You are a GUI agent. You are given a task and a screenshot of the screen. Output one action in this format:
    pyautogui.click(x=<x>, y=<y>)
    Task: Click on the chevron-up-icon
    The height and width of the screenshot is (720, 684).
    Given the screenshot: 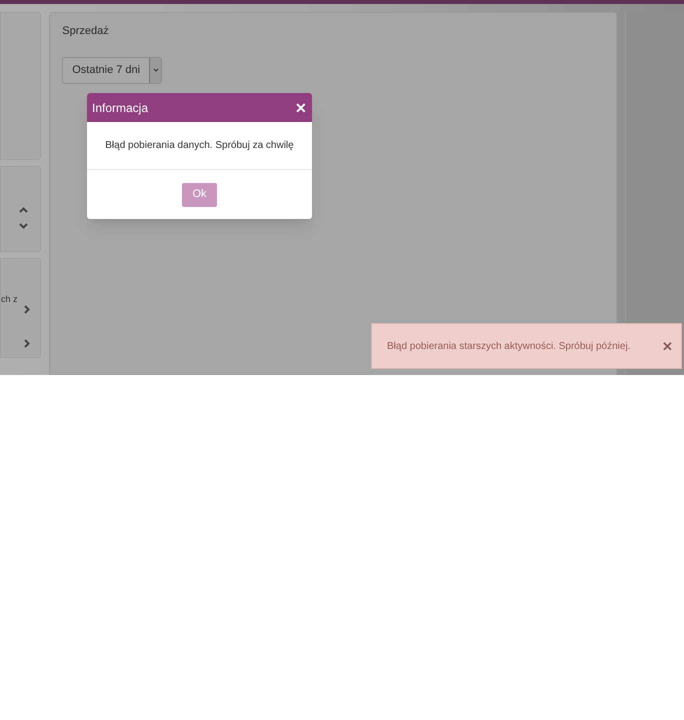 What is the action you would take?
    pyautogui.click(x=23, y=210)
    